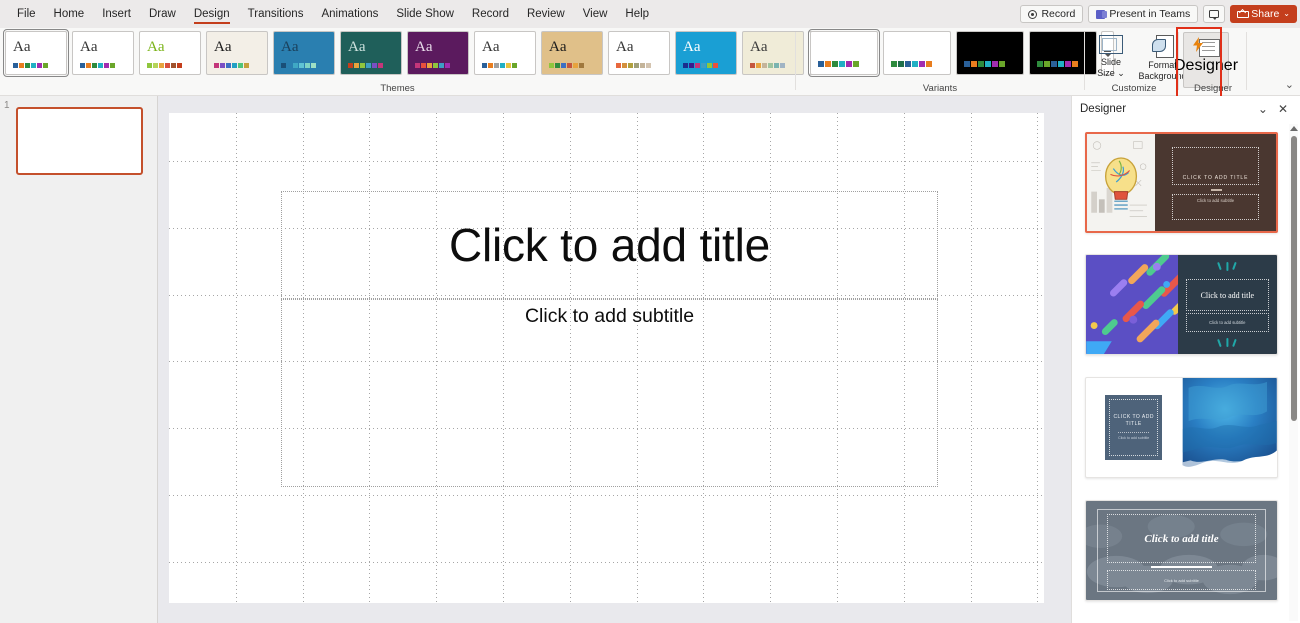 The height and width of the screenshot is (623, 1300). I want to click on designer-button: Designer, so click(1206, 60).